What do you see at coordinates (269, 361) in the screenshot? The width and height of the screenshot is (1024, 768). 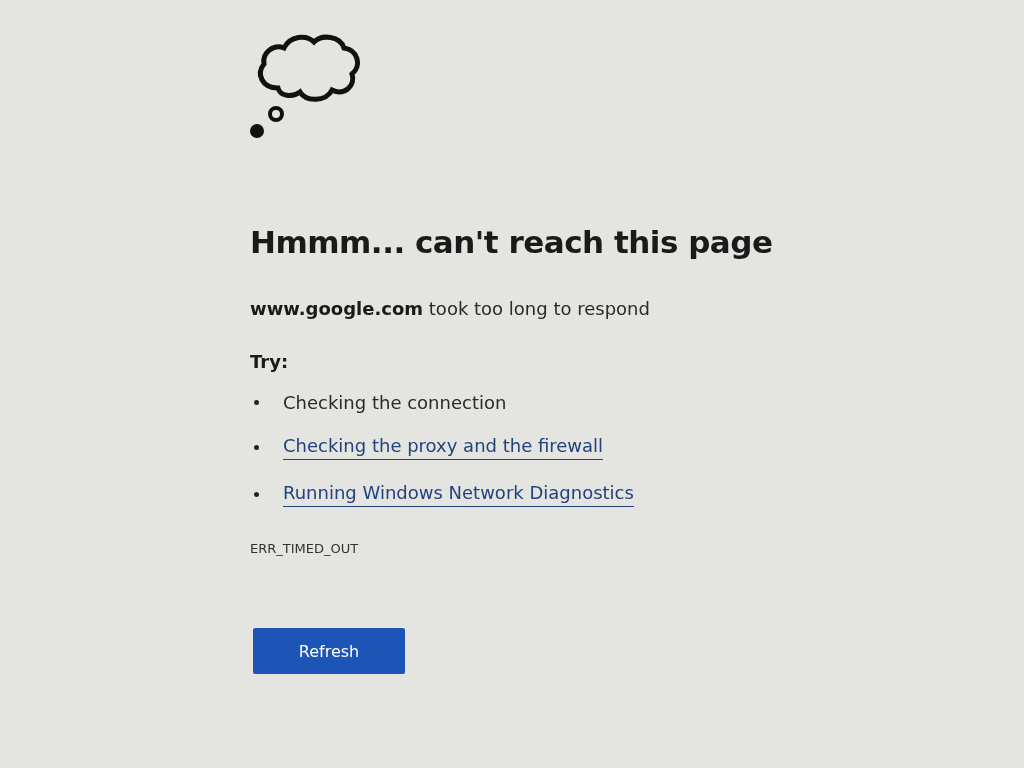 I see `try-label: Try:` at bounding box center [269, 361].